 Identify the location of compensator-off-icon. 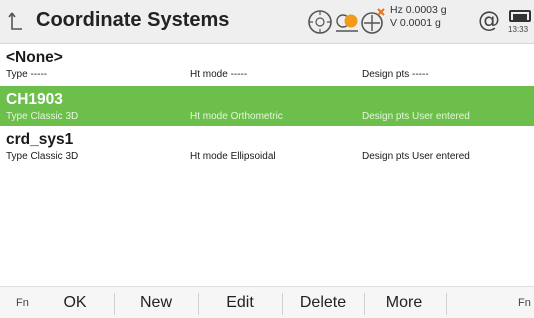
(373, 24).